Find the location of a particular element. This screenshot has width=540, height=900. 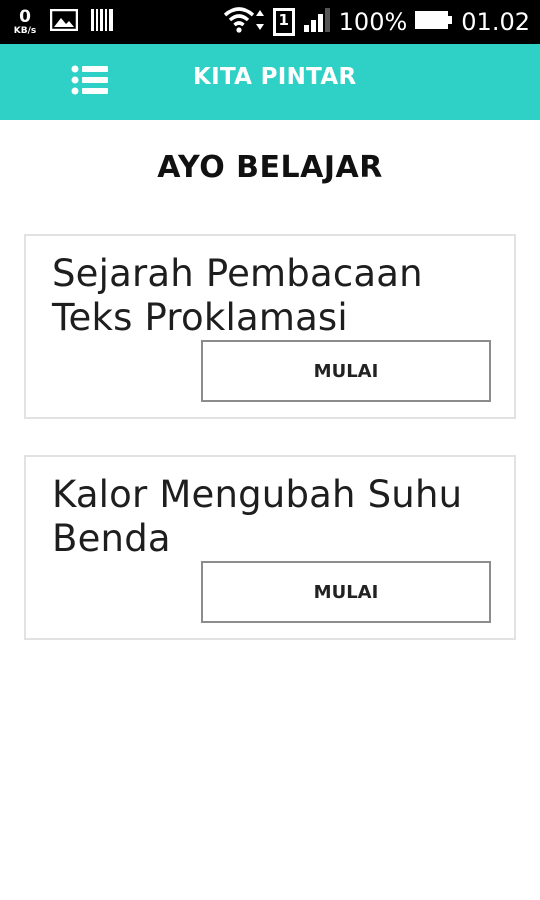

page-title: AYO BELAJAR is located at coordinates (270, 167).